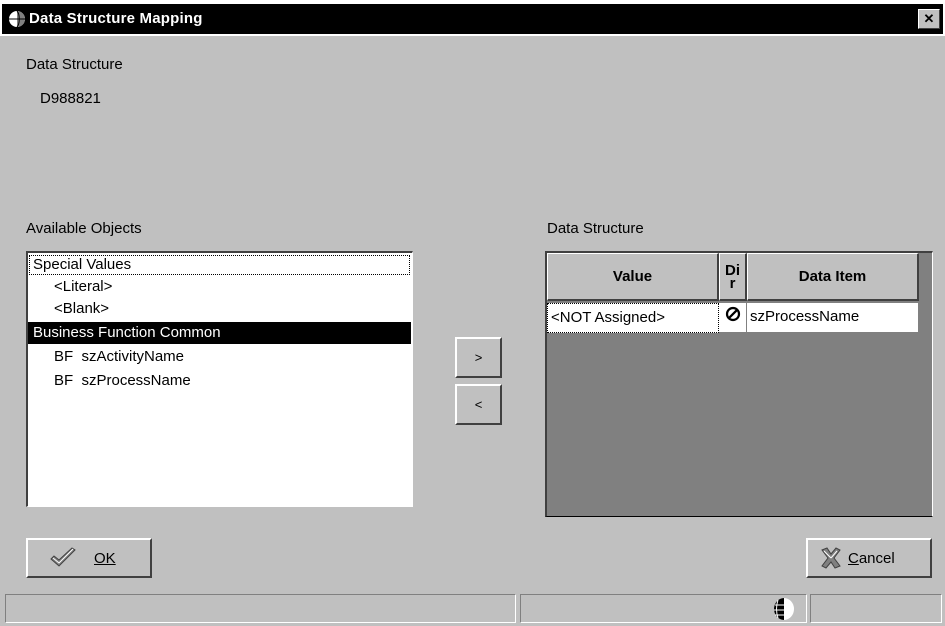 The image size is (945, 626). What do you see at coordinates (633, 318) in the screenshot?
I see `table-cell-value: <NOT Assigned>` at bounding box center [633, 318].